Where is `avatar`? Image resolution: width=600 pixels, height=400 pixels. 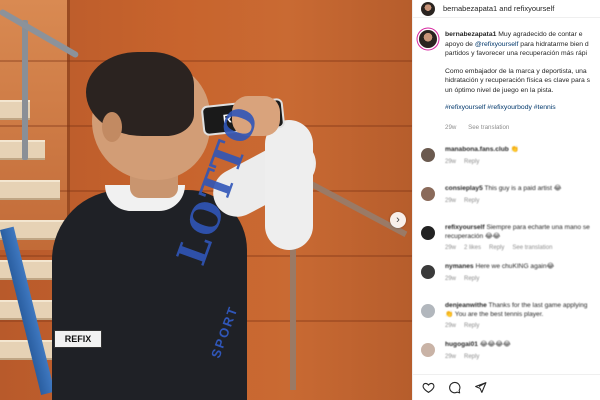 avatar is located at coordinates (428, 8).